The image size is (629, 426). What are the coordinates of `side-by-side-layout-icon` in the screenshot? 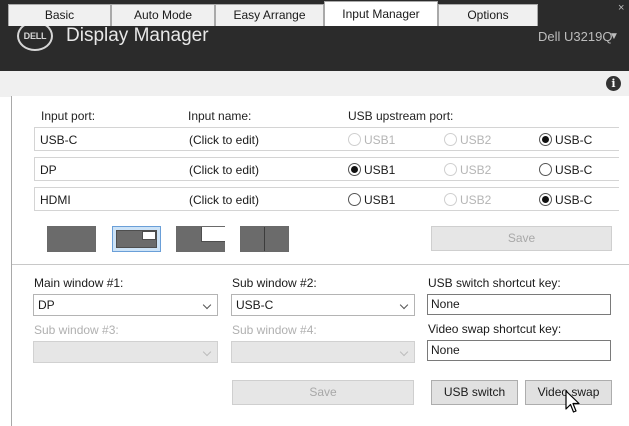 It's located at (264, 239).